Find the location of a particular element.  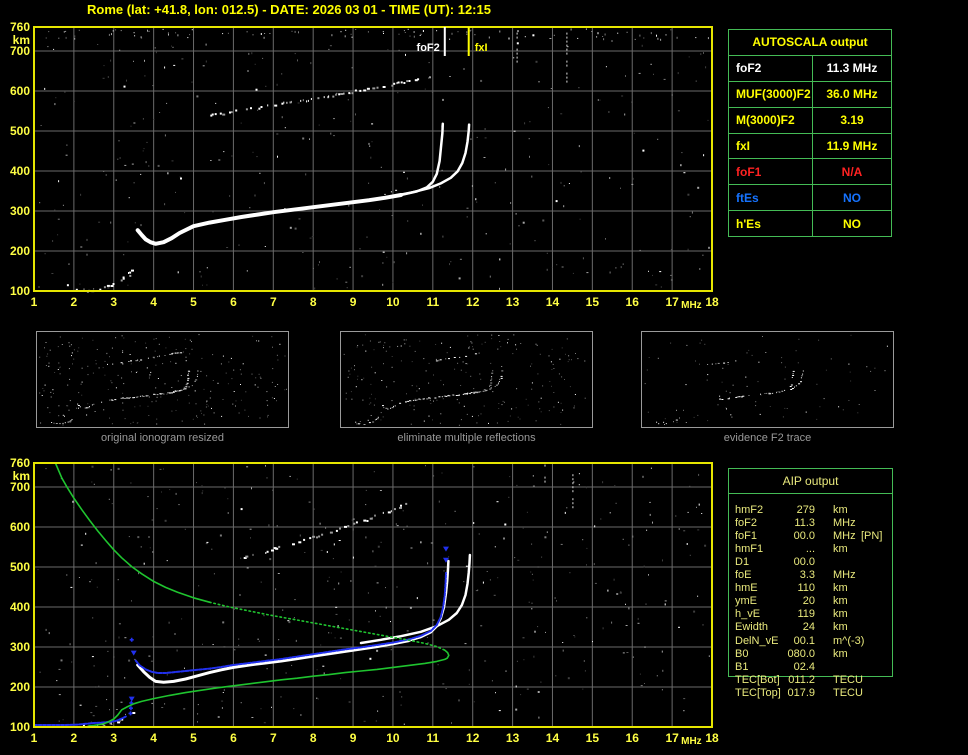

aip-value: 00.1 is located at coordinates (804, 640).